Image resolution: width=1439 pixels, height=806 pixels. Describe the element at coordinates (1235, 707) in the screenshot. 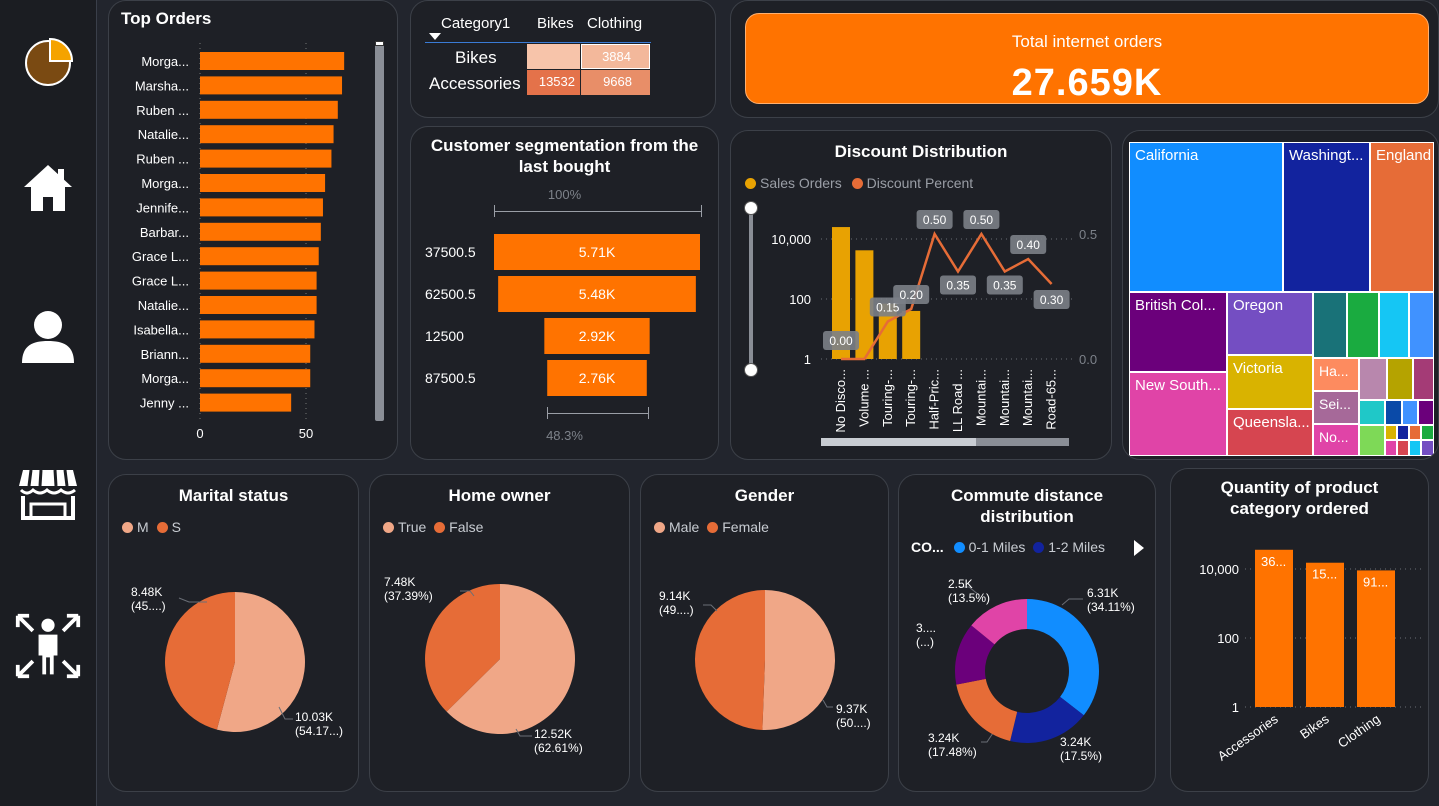

I see `y-tick-label: 1` at that location.